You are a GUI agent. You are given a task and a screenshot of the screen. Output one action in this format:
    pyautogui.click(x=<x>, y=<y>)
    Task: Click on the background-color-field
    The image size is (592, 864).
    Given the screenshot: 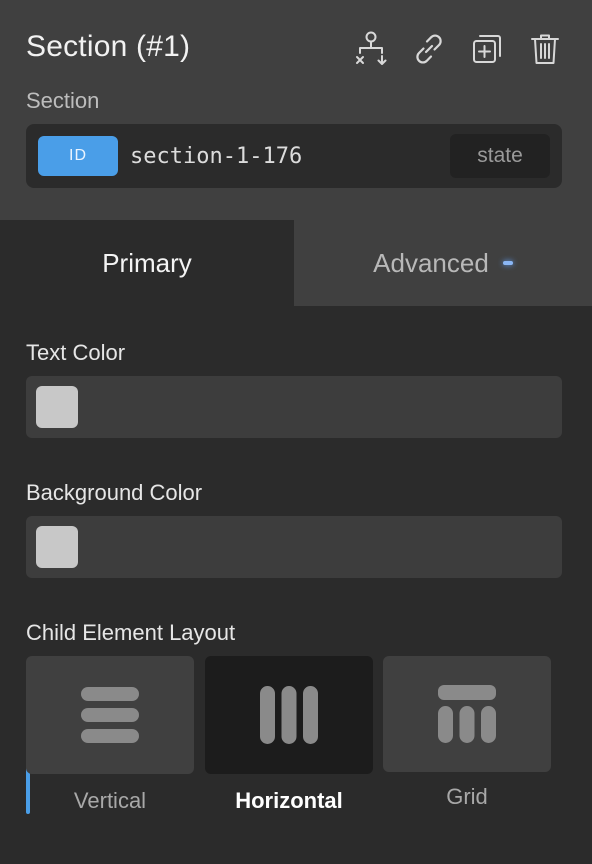 What is the action you would take?
    pyautogui.click(x=294, y=547)
    